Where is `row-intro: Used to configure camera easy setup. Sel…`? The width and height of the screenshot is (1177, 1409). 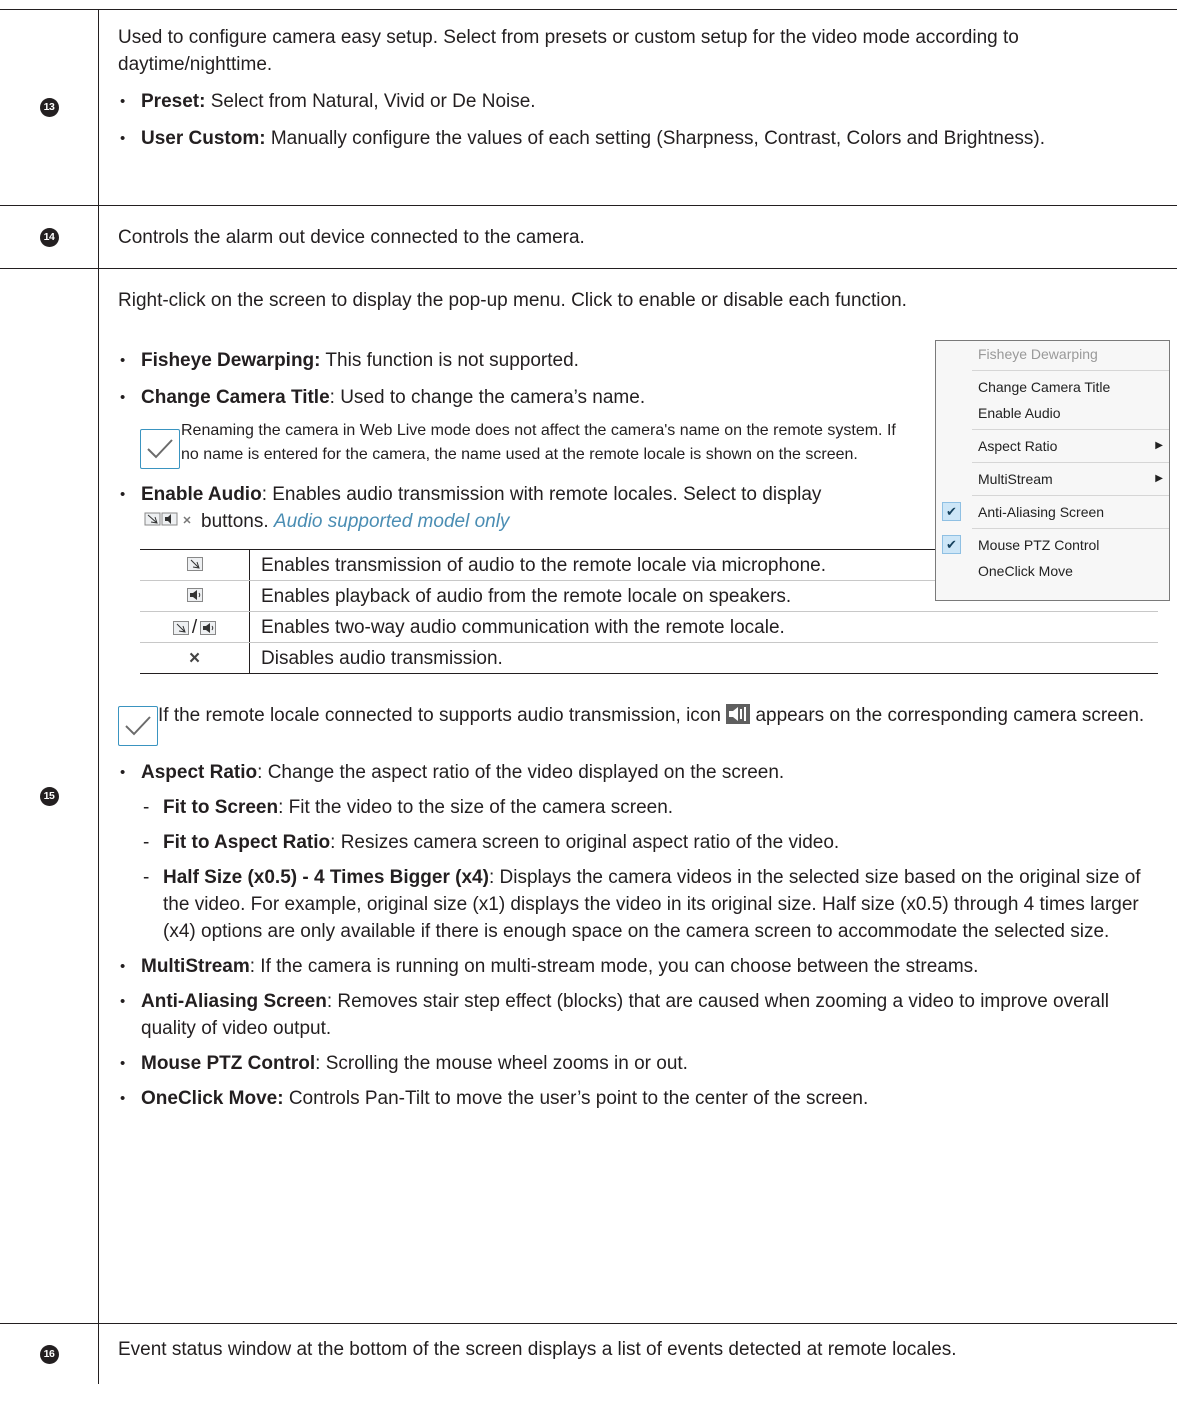 row-intro: Used to configure camera easy setup. Sel… is located at coordinates (568, 51).